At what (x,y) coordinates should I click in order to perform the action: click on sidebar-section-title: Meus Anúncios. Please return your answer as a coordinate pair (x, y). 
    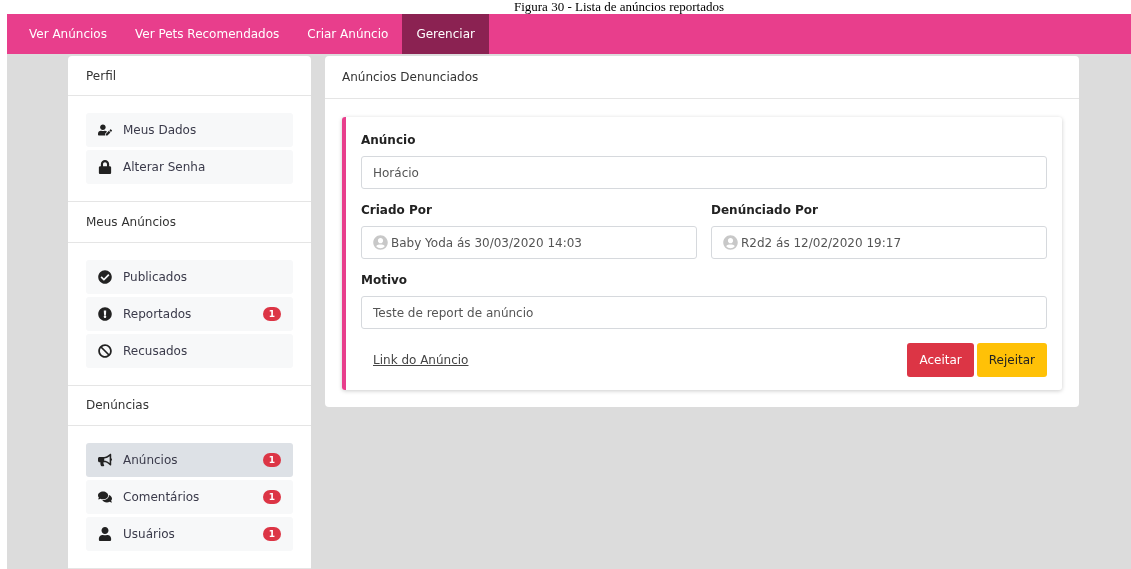
    Looking at the image, I should click on (189, 222).